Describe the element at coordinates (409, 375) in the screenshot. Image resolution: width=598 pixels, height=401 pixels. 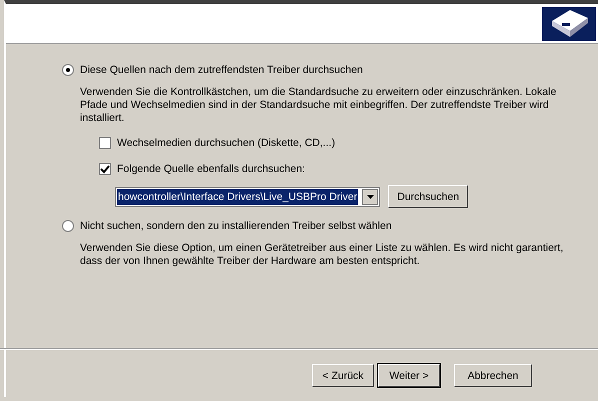
I see `wizard-button: Weiter >` at that location.